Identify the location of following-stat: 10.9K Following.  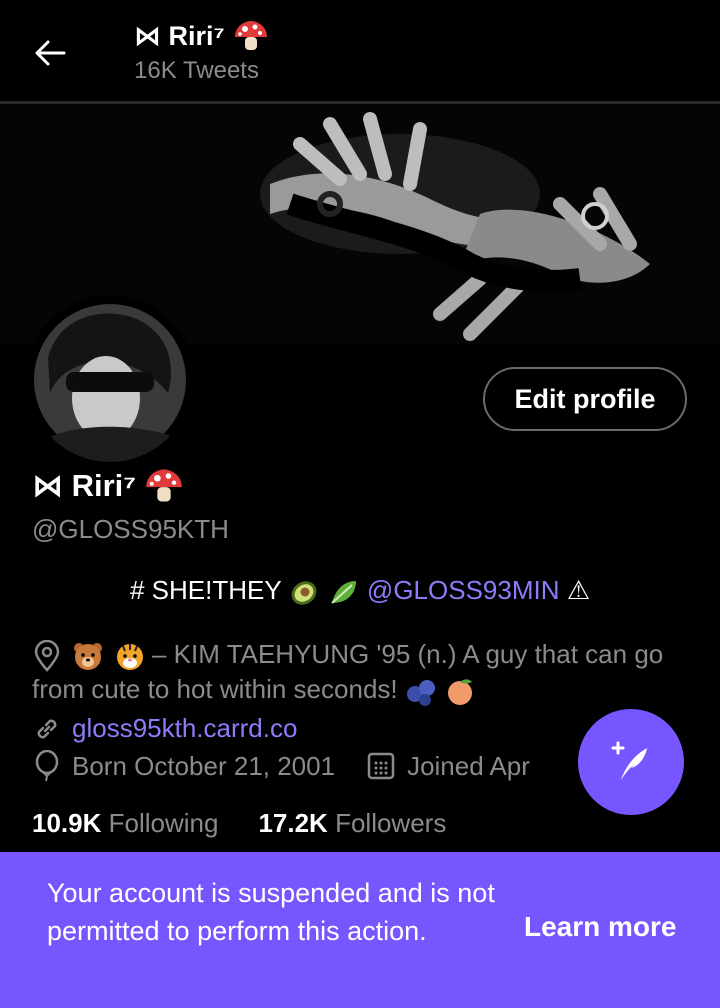
(125, 823).